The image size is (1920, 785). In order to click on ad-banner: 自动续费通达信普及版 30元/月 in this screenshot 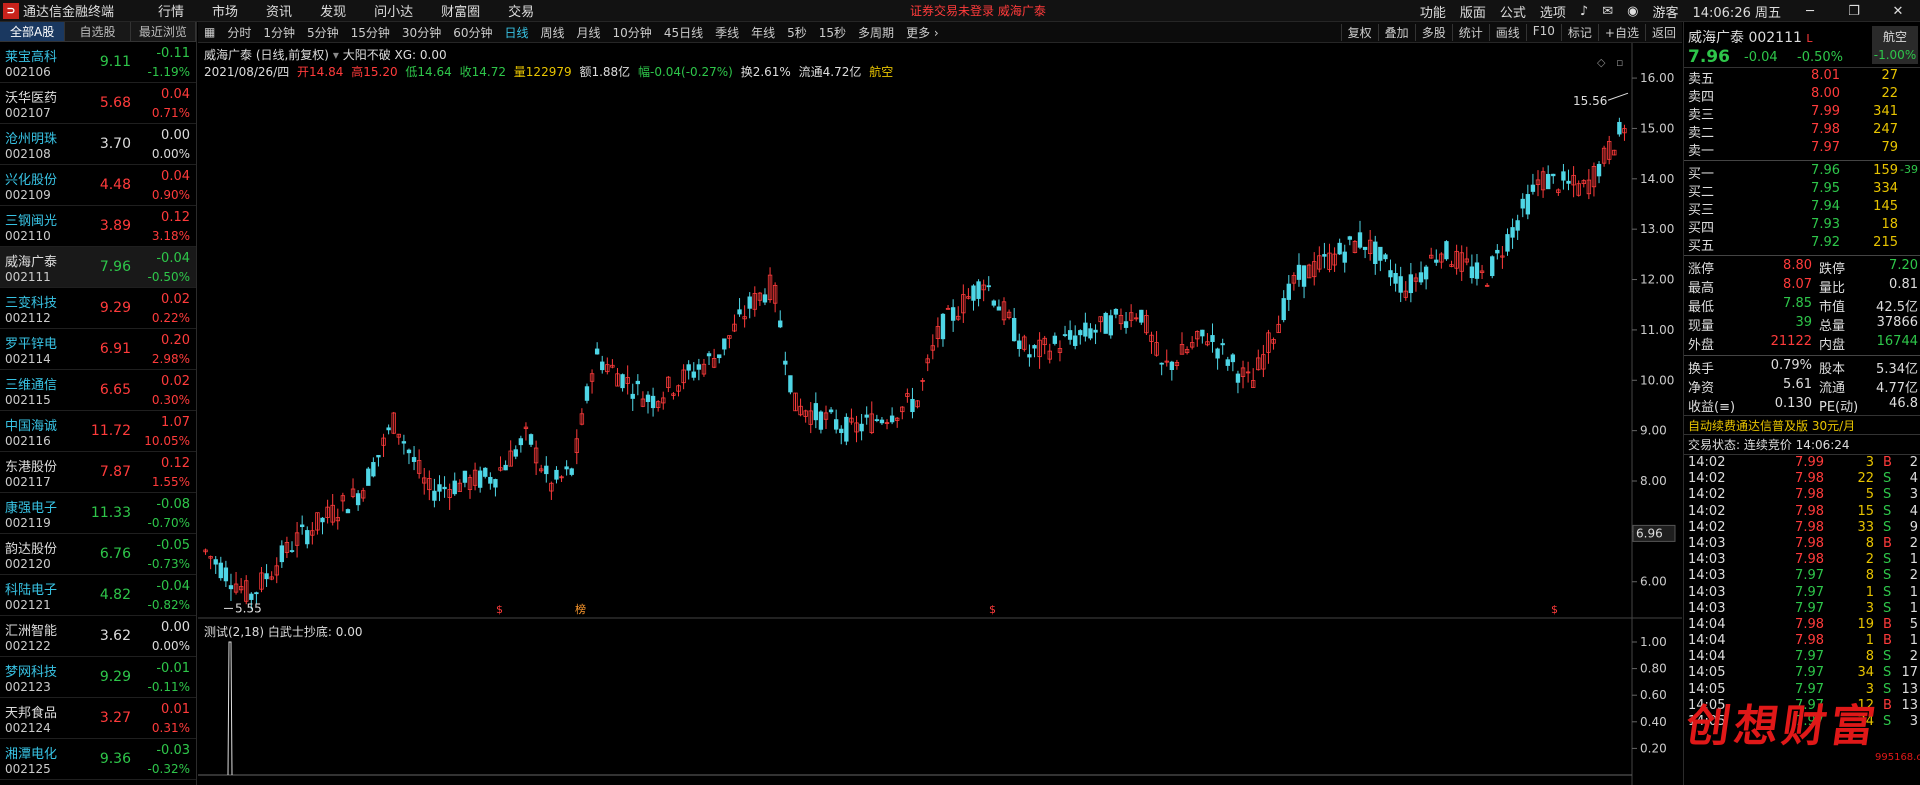, I will do `click(1802, 425)`.